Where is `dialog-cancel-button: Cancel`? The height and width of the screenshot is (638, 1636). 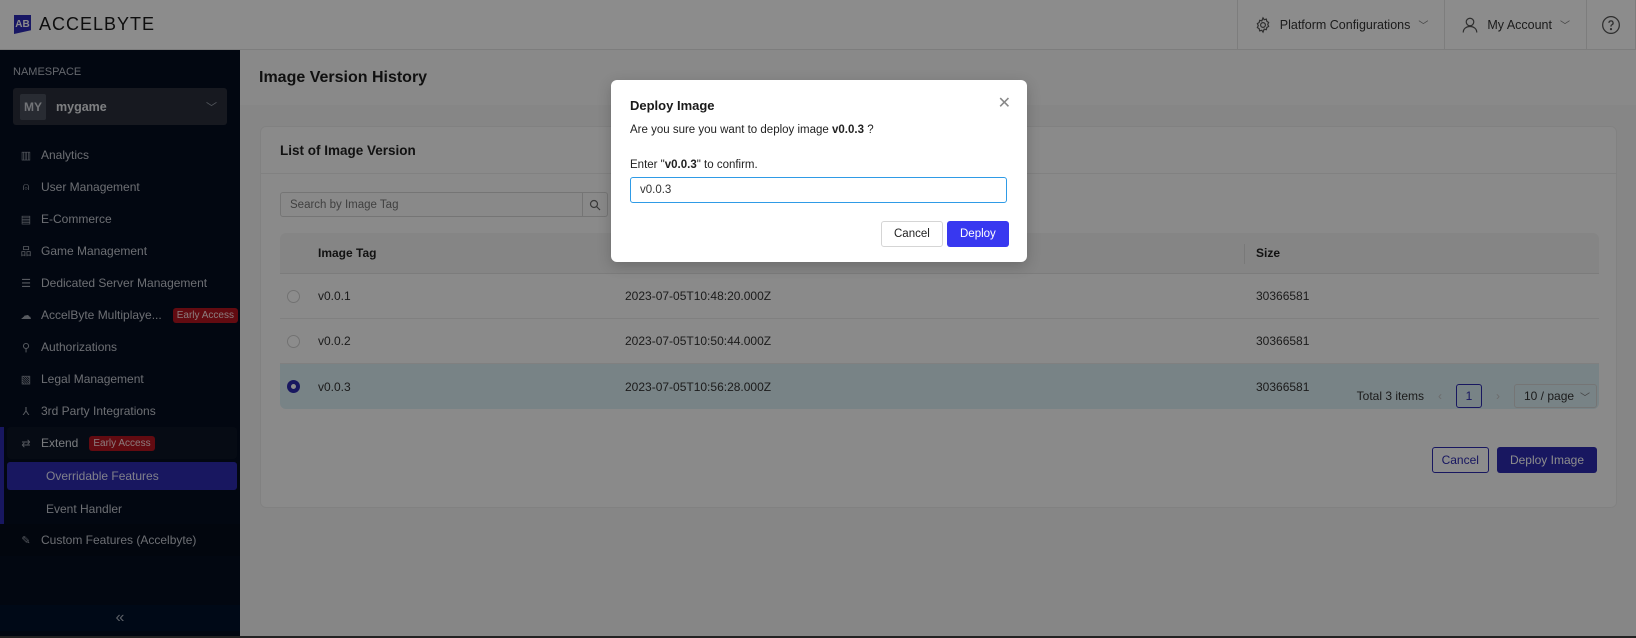
dialog-cancel-button: Cancel is located at coordinates (912, 234).